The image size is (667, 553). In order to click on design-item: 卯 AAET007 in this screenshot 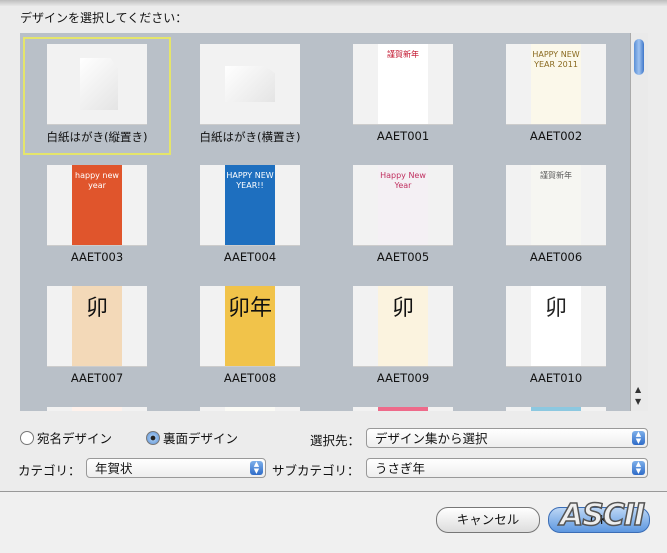, I will do `click(97, 338)`.